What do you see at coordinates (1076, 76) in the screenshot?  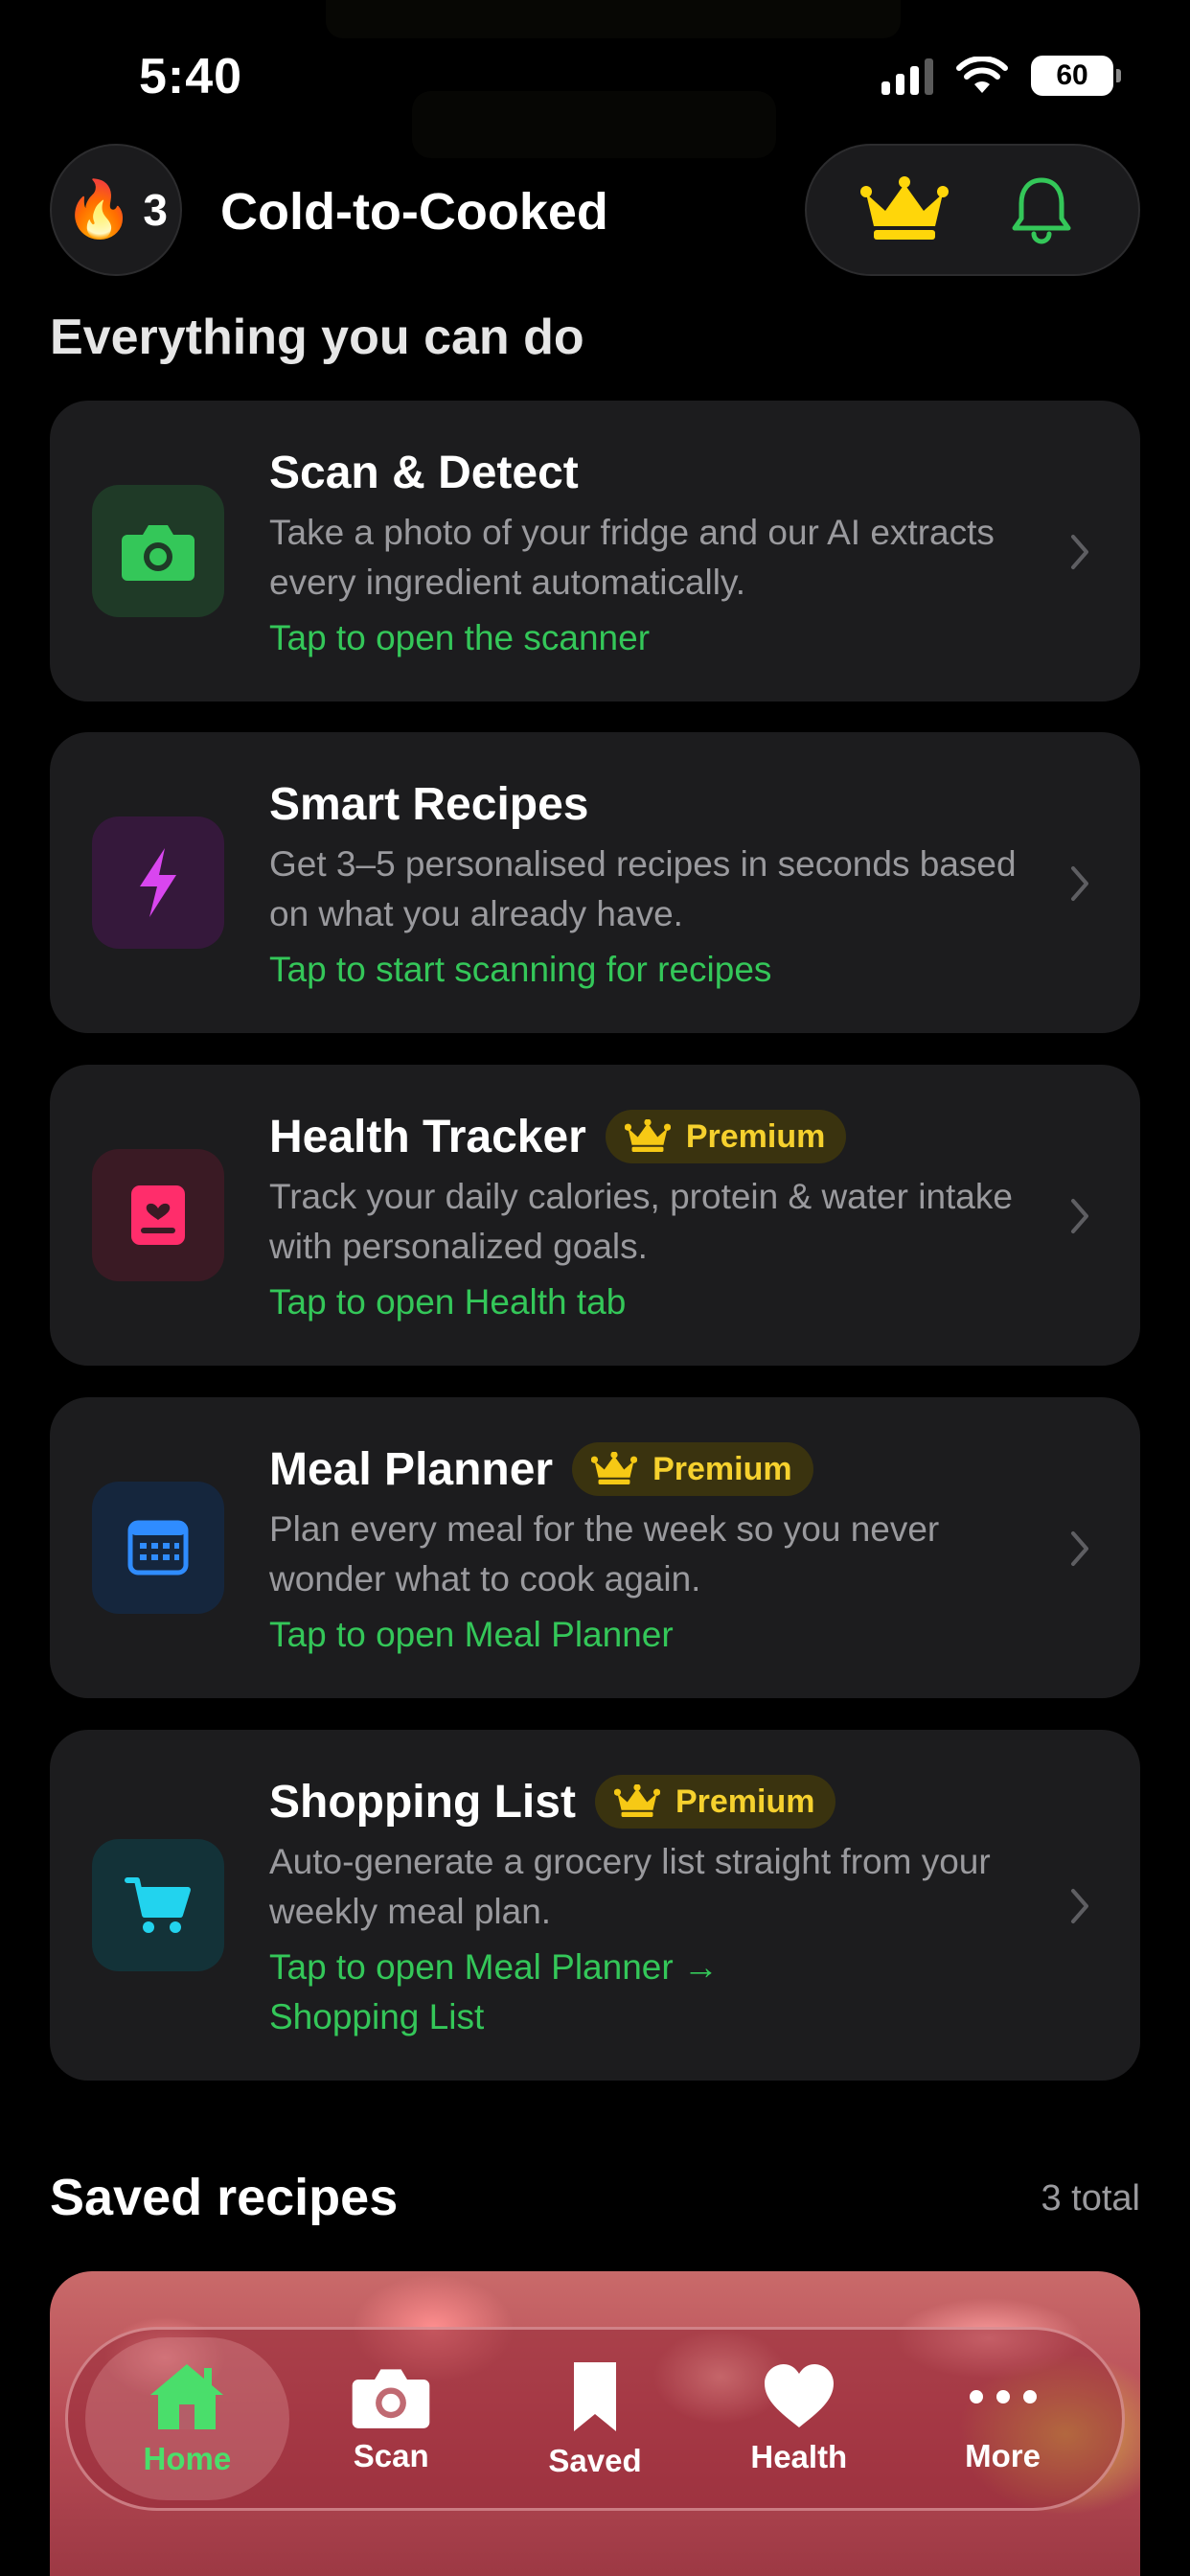 I see `battery-indicator: 60` at bounding box center [1076, 76].